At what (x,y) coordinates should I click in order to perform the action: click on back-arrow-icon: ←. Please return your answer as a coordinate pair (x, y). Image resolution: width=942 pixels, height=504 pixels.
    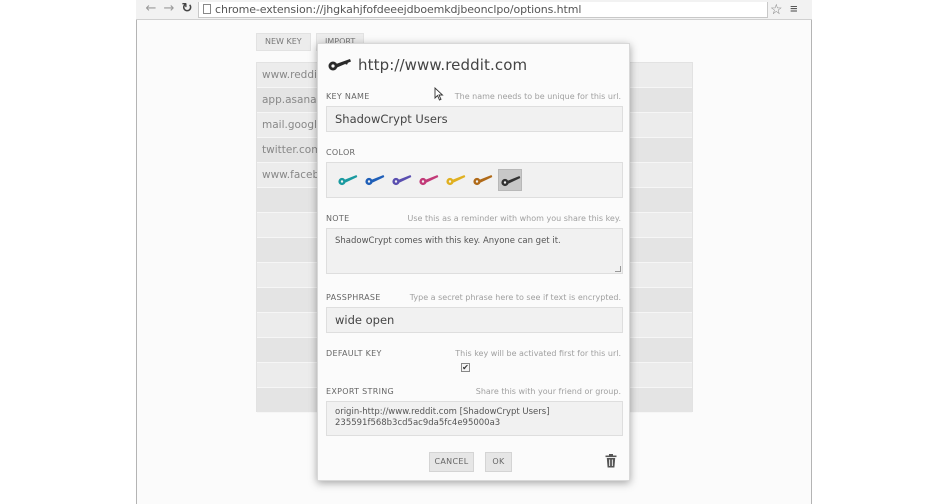
    Looking at the image, I should click on (151, 9).